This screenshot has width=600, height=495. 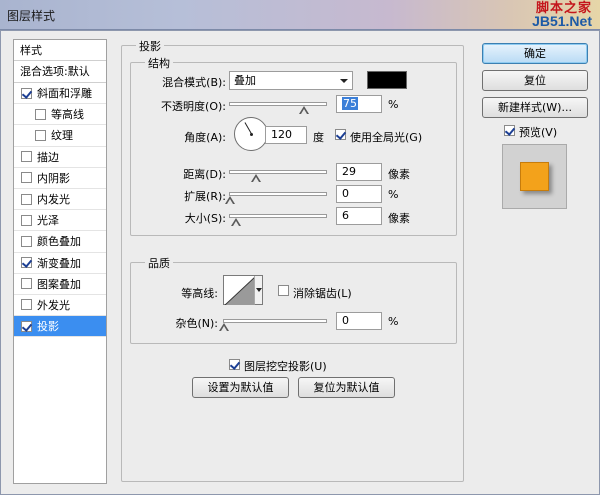 What do you see at coordinates (275, 321) in the screenshot?
I see `noise-slider` at bounding box center [275, 321].